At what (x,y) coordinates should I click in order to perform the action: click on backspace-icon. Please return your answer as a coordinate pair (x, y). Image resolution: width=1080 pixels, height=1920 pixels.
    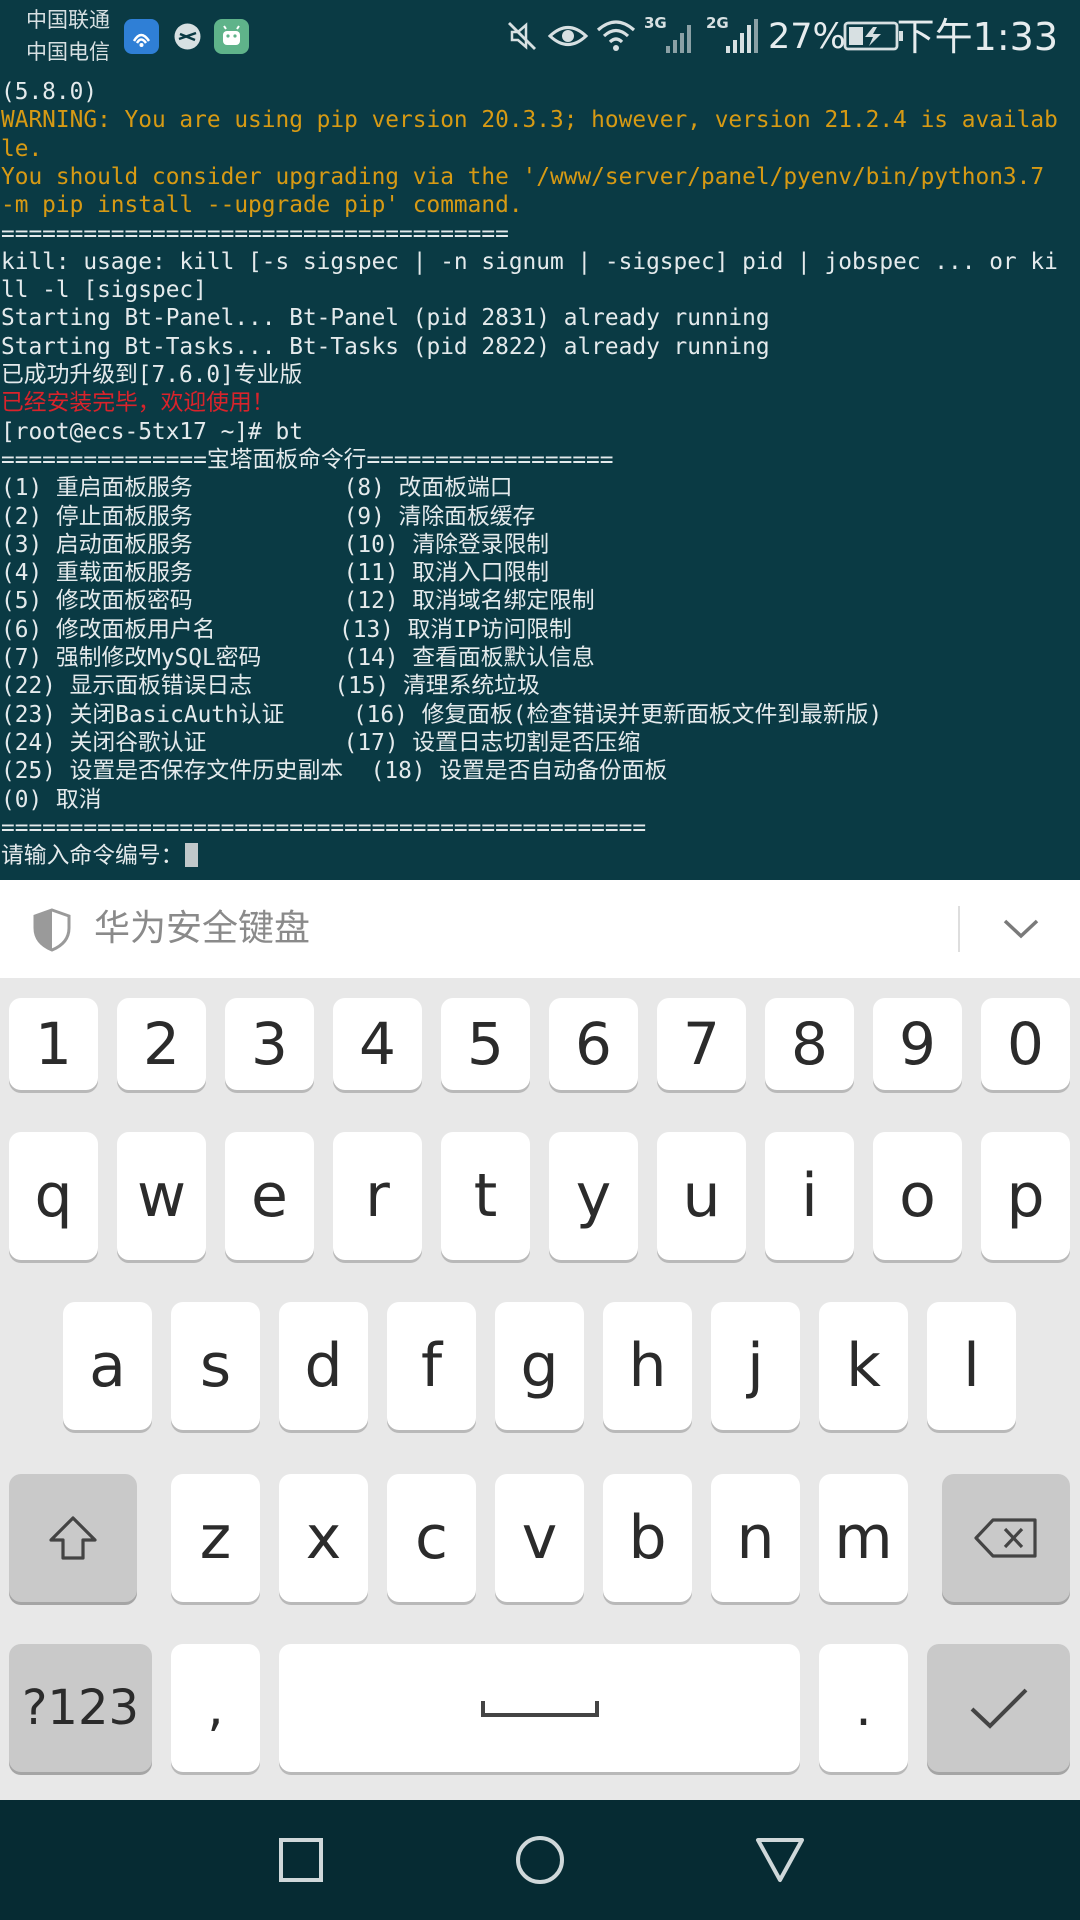
    Looking at the image, I should click on (1005, 1538).